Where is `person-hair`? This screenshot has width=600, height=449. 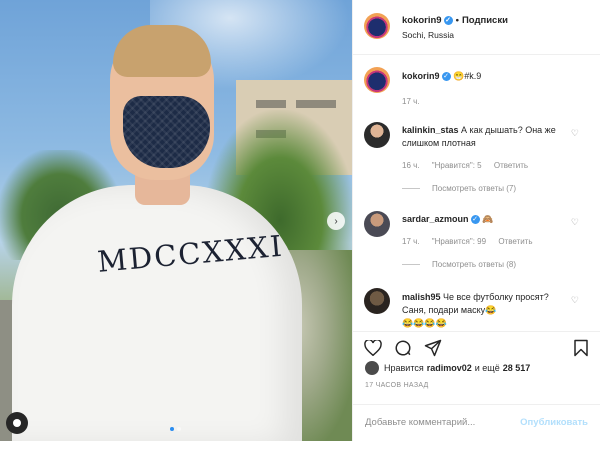 person-hair is located at coordinates (162, 51).